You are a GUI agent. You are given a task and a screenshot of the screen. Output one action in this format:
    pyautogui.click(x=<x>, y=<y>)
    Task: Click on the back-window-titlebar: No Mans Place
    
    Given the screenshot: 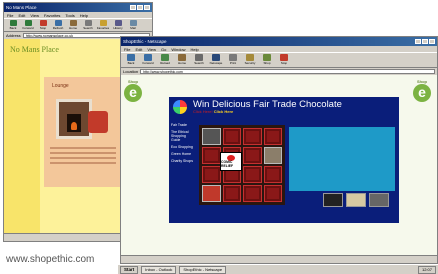 What is the action you would take?
    pyautogui.click(x=78, y=7)
    